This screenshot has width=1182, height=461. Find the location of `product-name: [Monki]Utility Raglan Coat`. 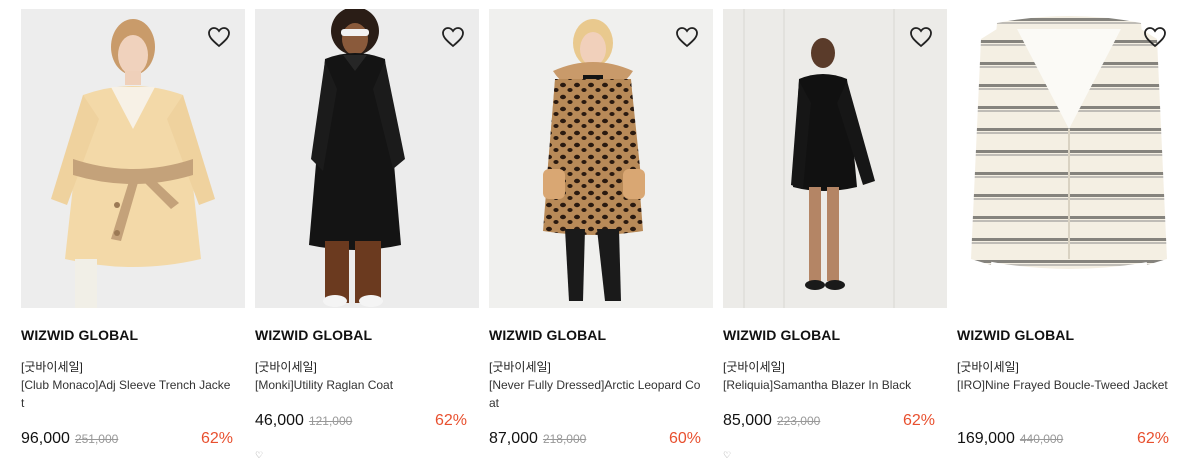

product-name: [Monki]Utility Raglan Coat is located at coordinates (361, 385).